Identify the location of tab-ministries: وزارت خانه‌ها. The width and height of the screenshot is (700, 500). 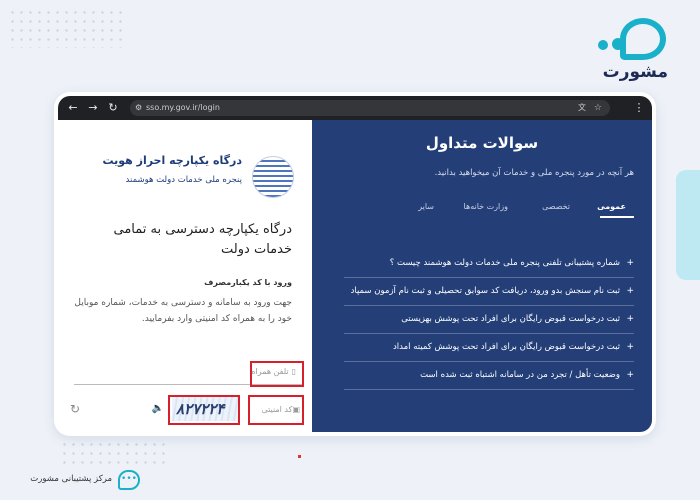
(486, 206).